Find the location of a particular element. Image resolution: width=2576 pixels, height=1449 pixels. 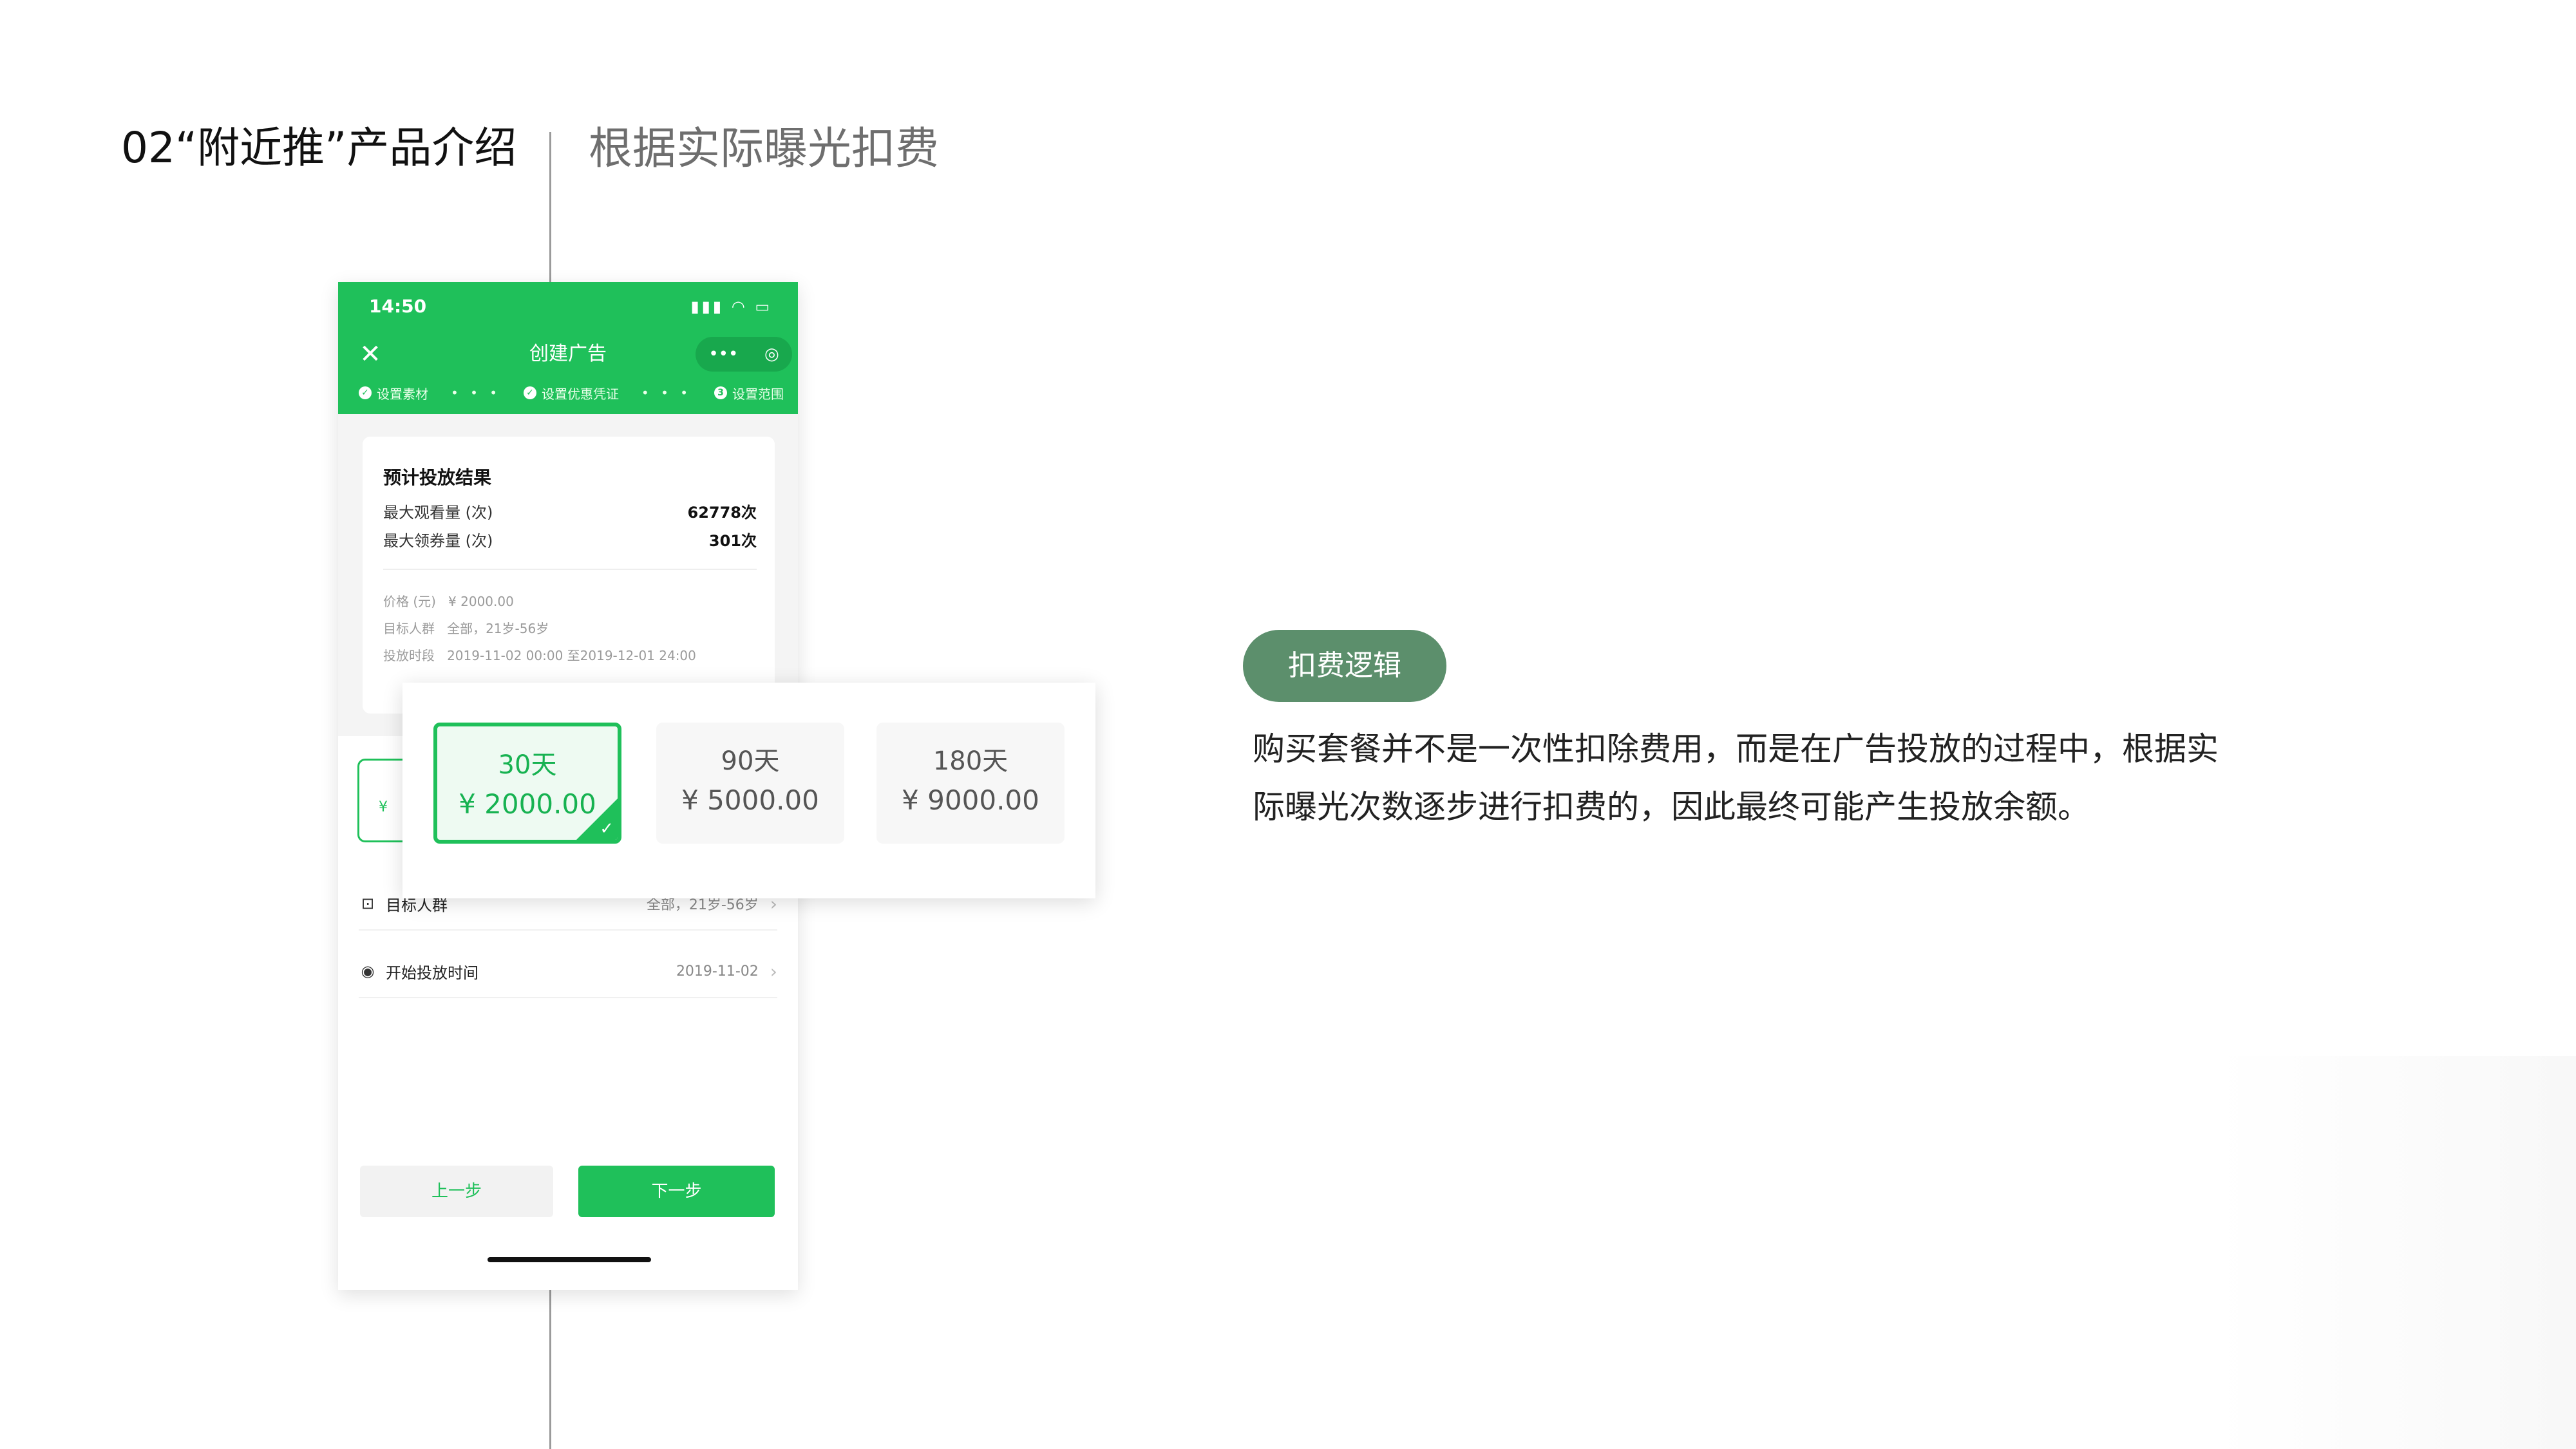

package-option-180-days: 180天 ¥ 9000.00 is located at coordinates (971, 783).